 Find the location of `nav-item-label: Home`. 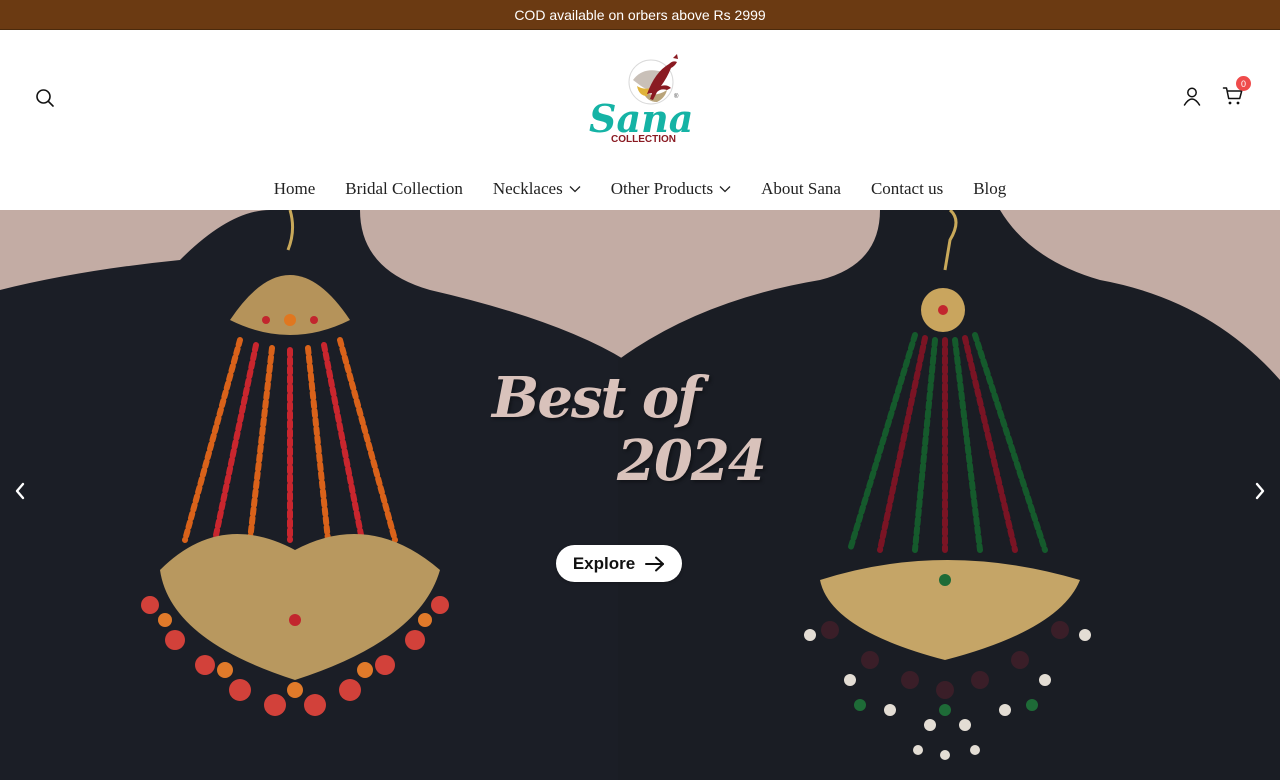

nav-item-label: Home is located at coordinates (294, 188).